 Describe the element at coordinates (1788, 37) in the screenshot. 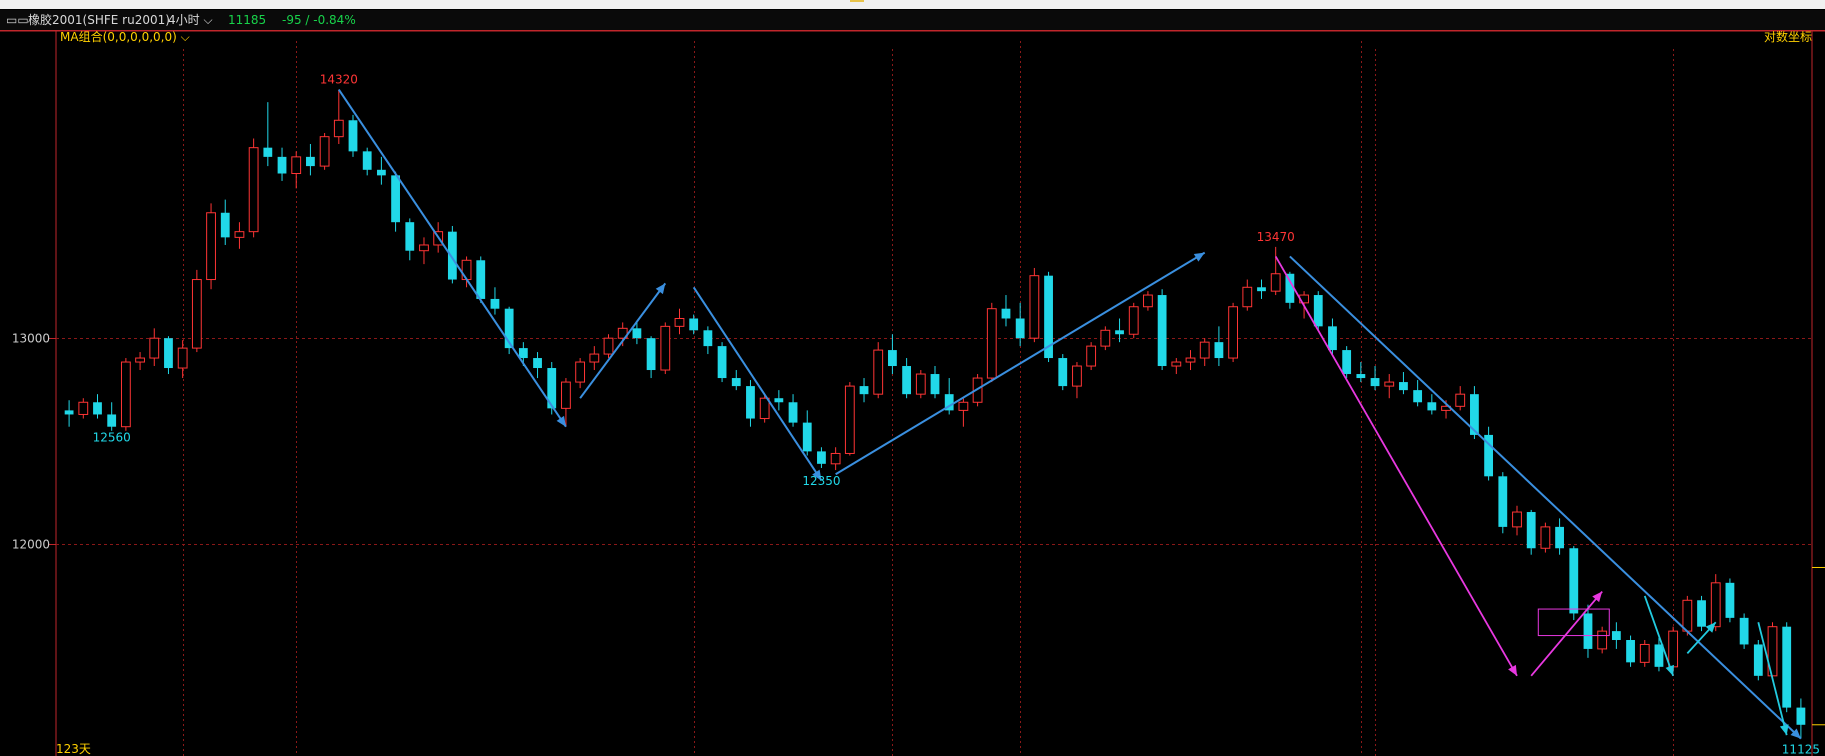

I see `log-scale-toggle: 对数坐标` at that location.